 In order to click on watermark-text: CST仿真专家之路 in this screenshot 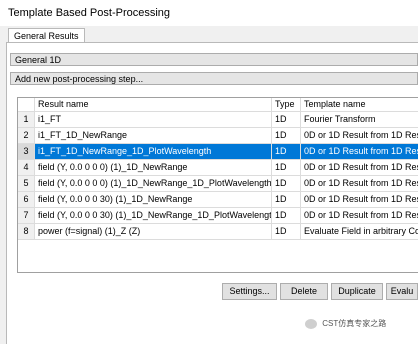, I will do `click(354, 323)`.